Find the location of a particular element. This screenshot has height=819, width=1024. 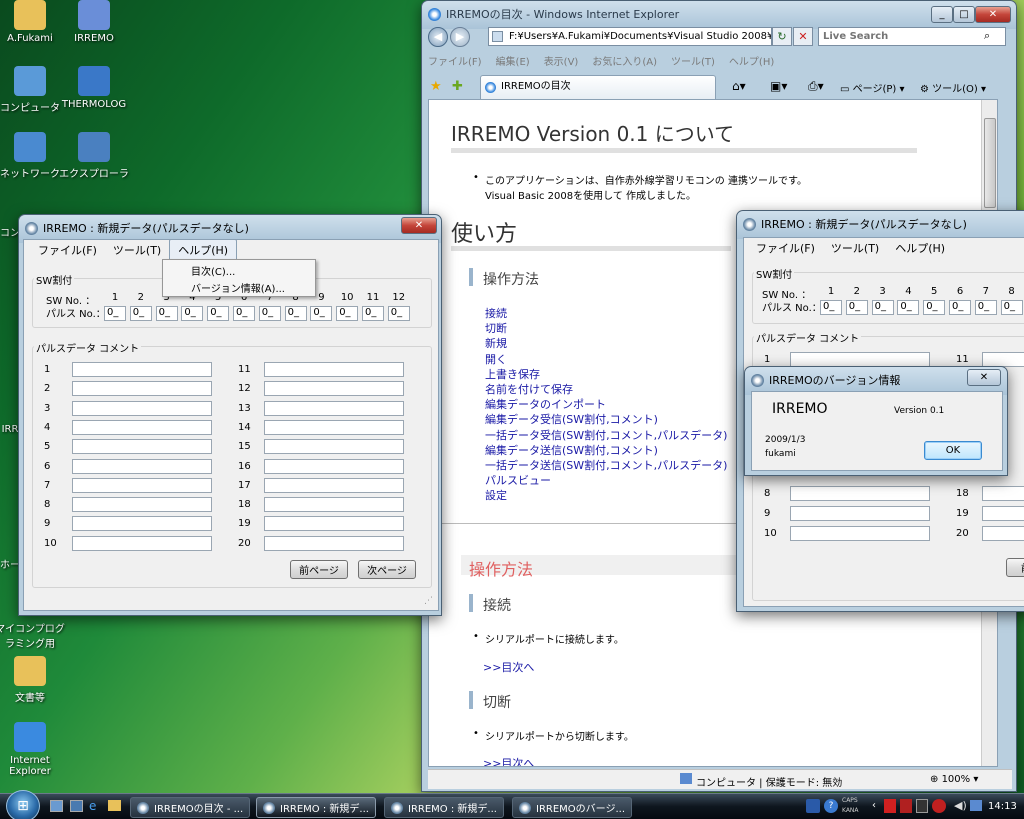

toc-link: 開く is located at coordinates (606, 359).